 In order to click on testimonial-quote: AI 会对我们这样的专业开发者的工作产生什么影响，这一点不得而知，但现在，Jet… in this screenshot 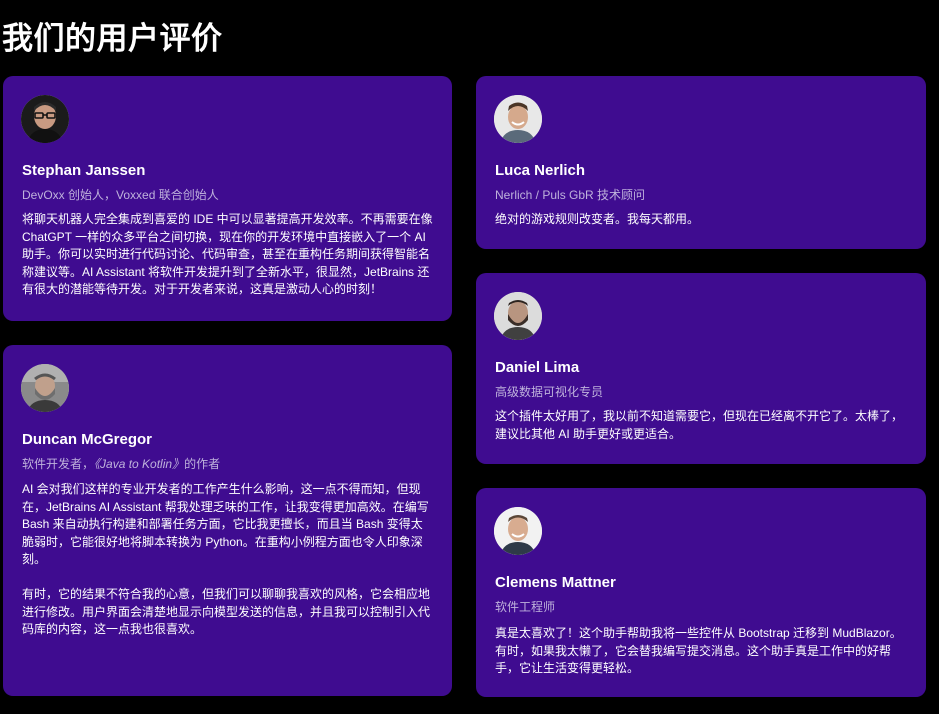, I will do `click(228, 560)`.